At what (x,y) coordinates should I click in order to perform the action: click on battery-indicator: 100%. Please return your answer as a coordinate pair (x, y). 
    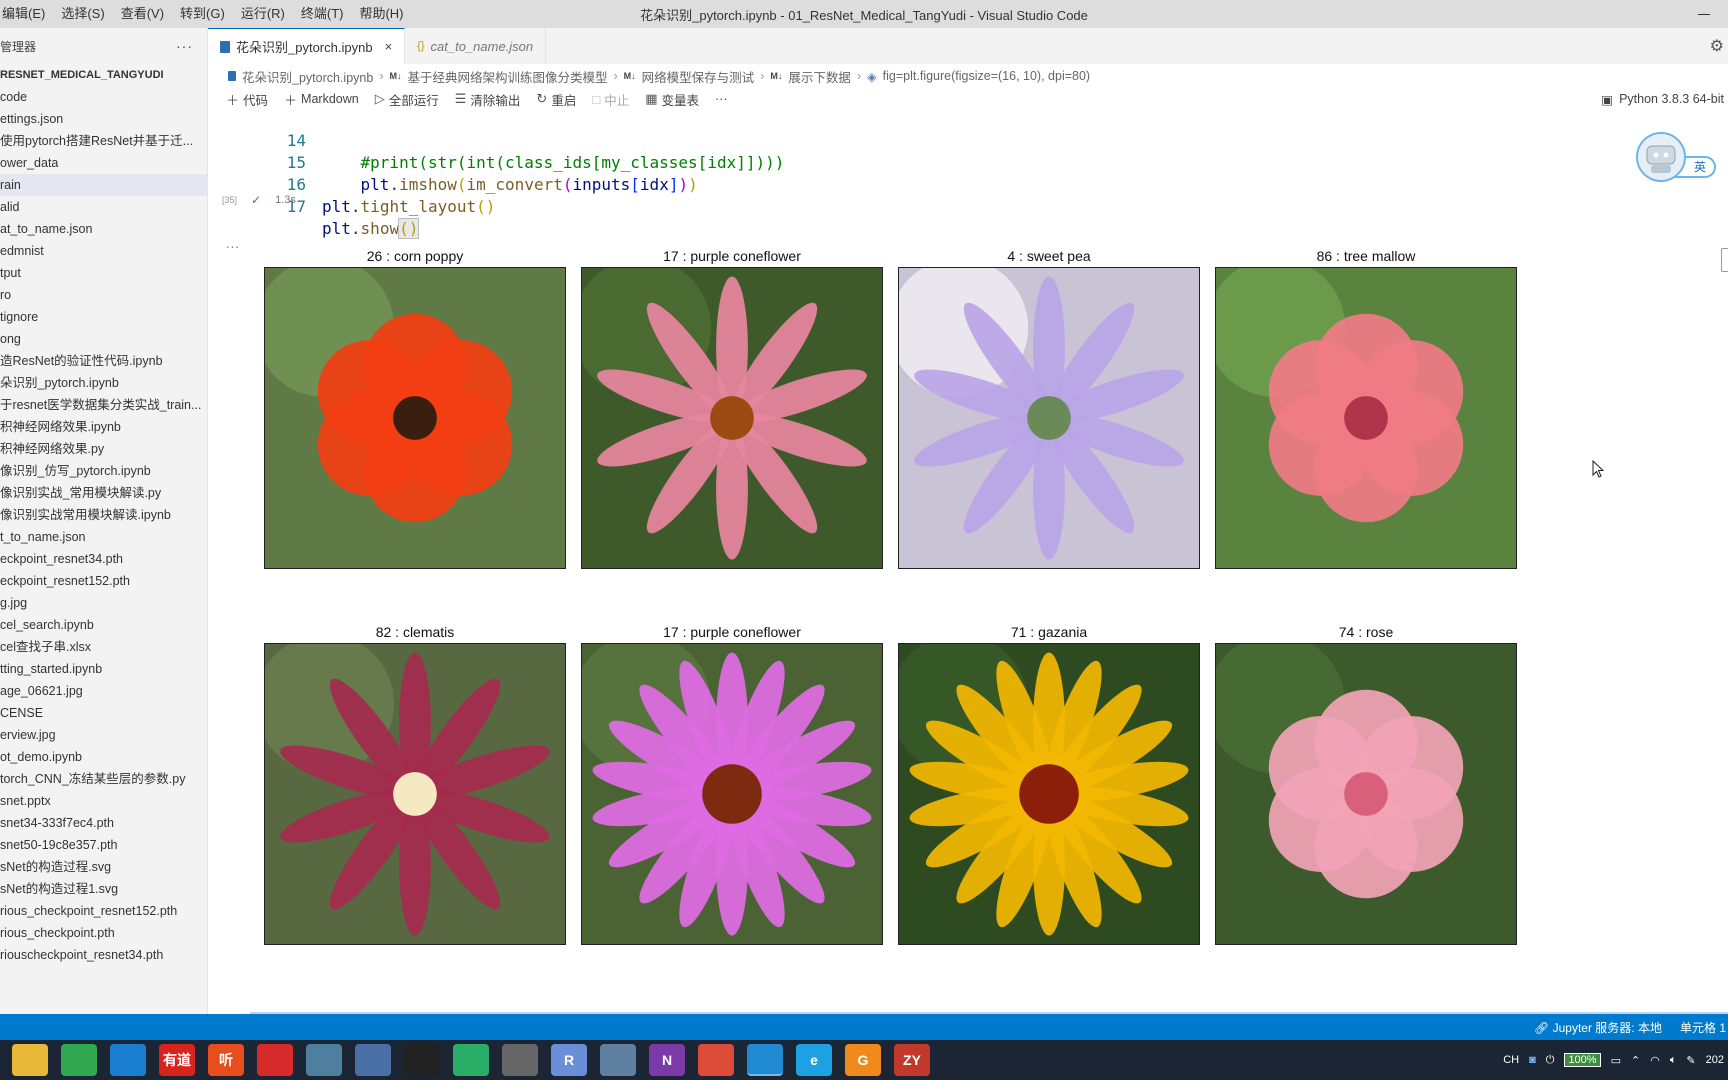
    Looking at the image, I should click on (1582, 1060).